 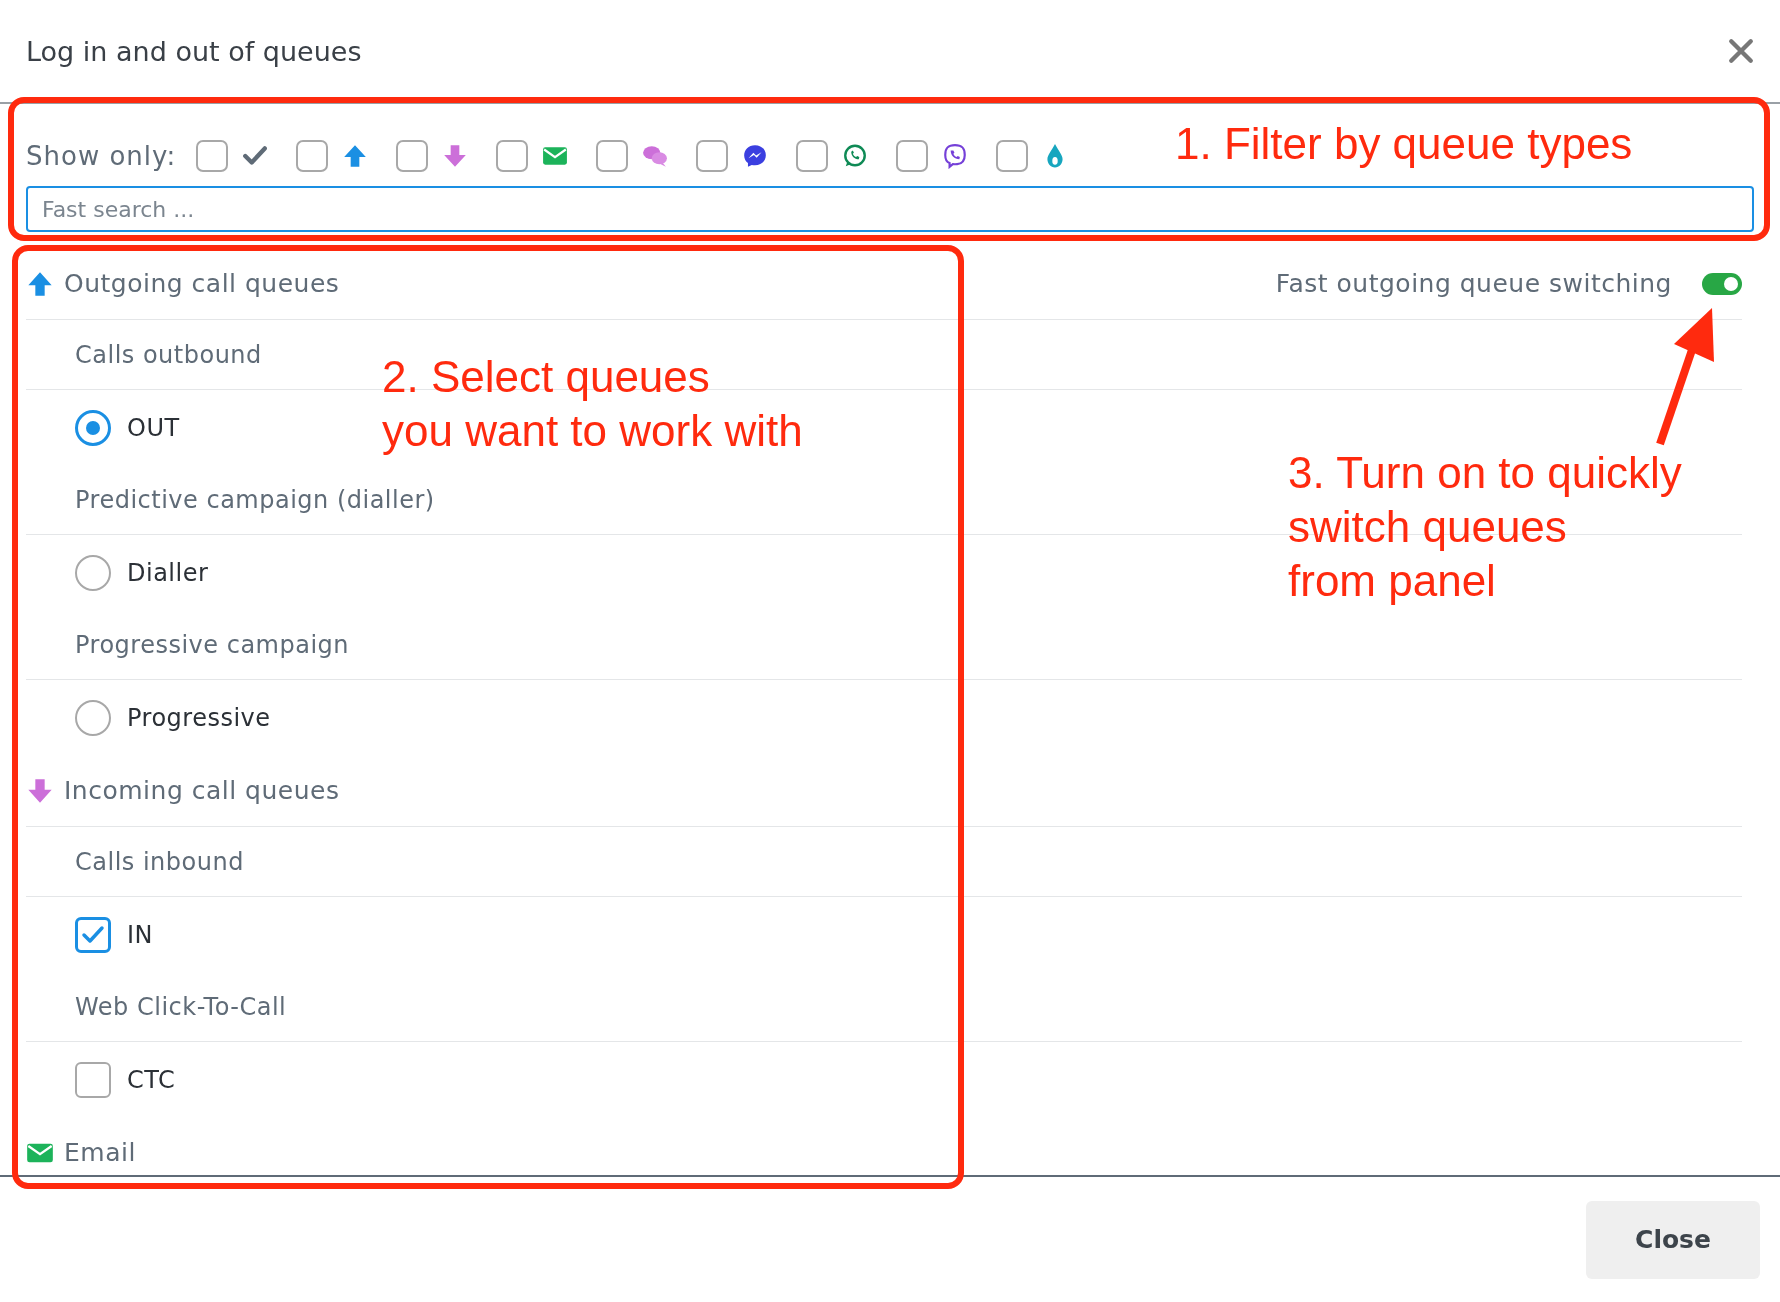 What do you see at coordinates (1473, 283) in the screenshot?
I see `switch-label: Fast outgoing queue switching` at bounding box center [1473, 283].